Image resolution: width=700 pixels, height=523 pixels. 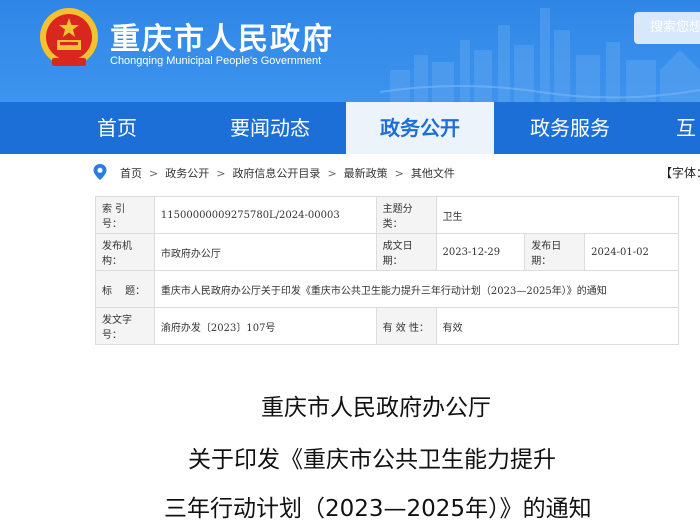 I want to click on article-title-line-3: 三年行动计划（2023—2025年）》的通知, so click(x=378, y=509).